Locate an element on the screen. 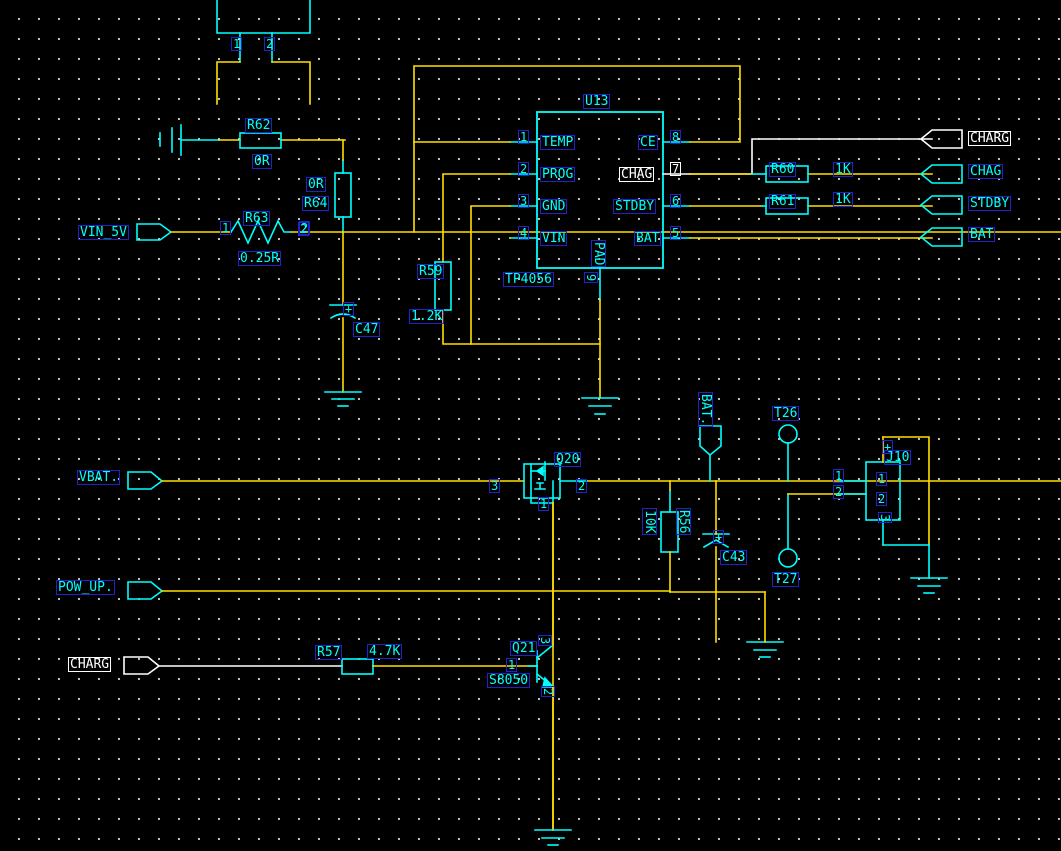 This screenshot has height=851, width=1061. port-label-stdby: STDBY is located at coordinates (990, 203).